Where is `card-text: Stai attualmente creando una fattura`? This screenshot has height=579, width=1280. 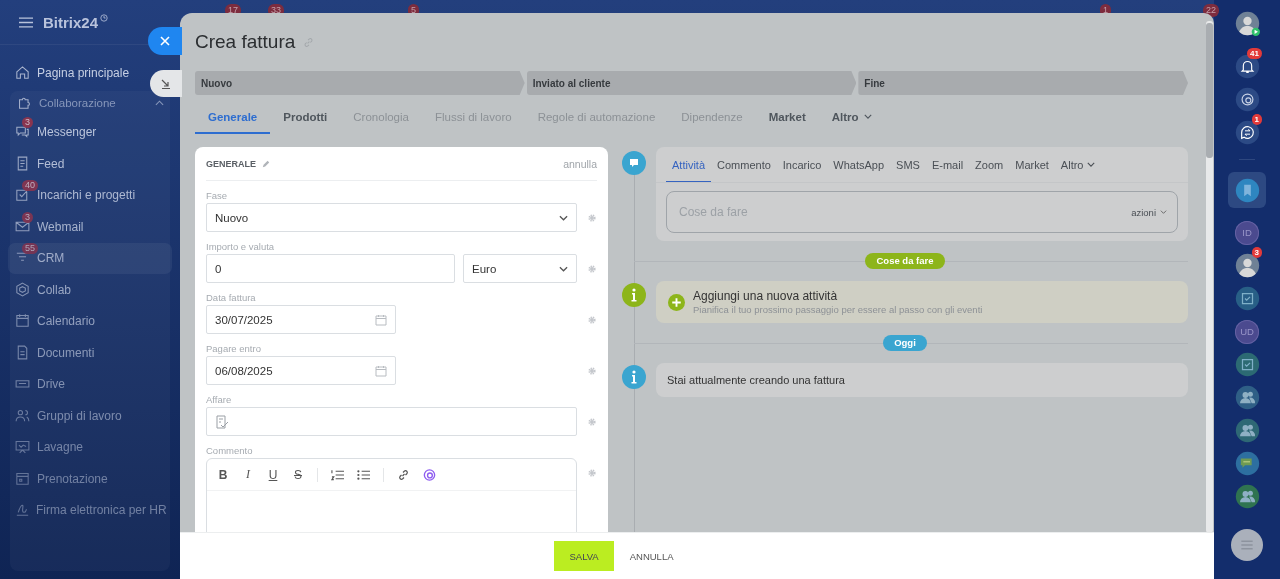 card-text: Stai attualmente creando una fattura is located at coordinates (756, 380).